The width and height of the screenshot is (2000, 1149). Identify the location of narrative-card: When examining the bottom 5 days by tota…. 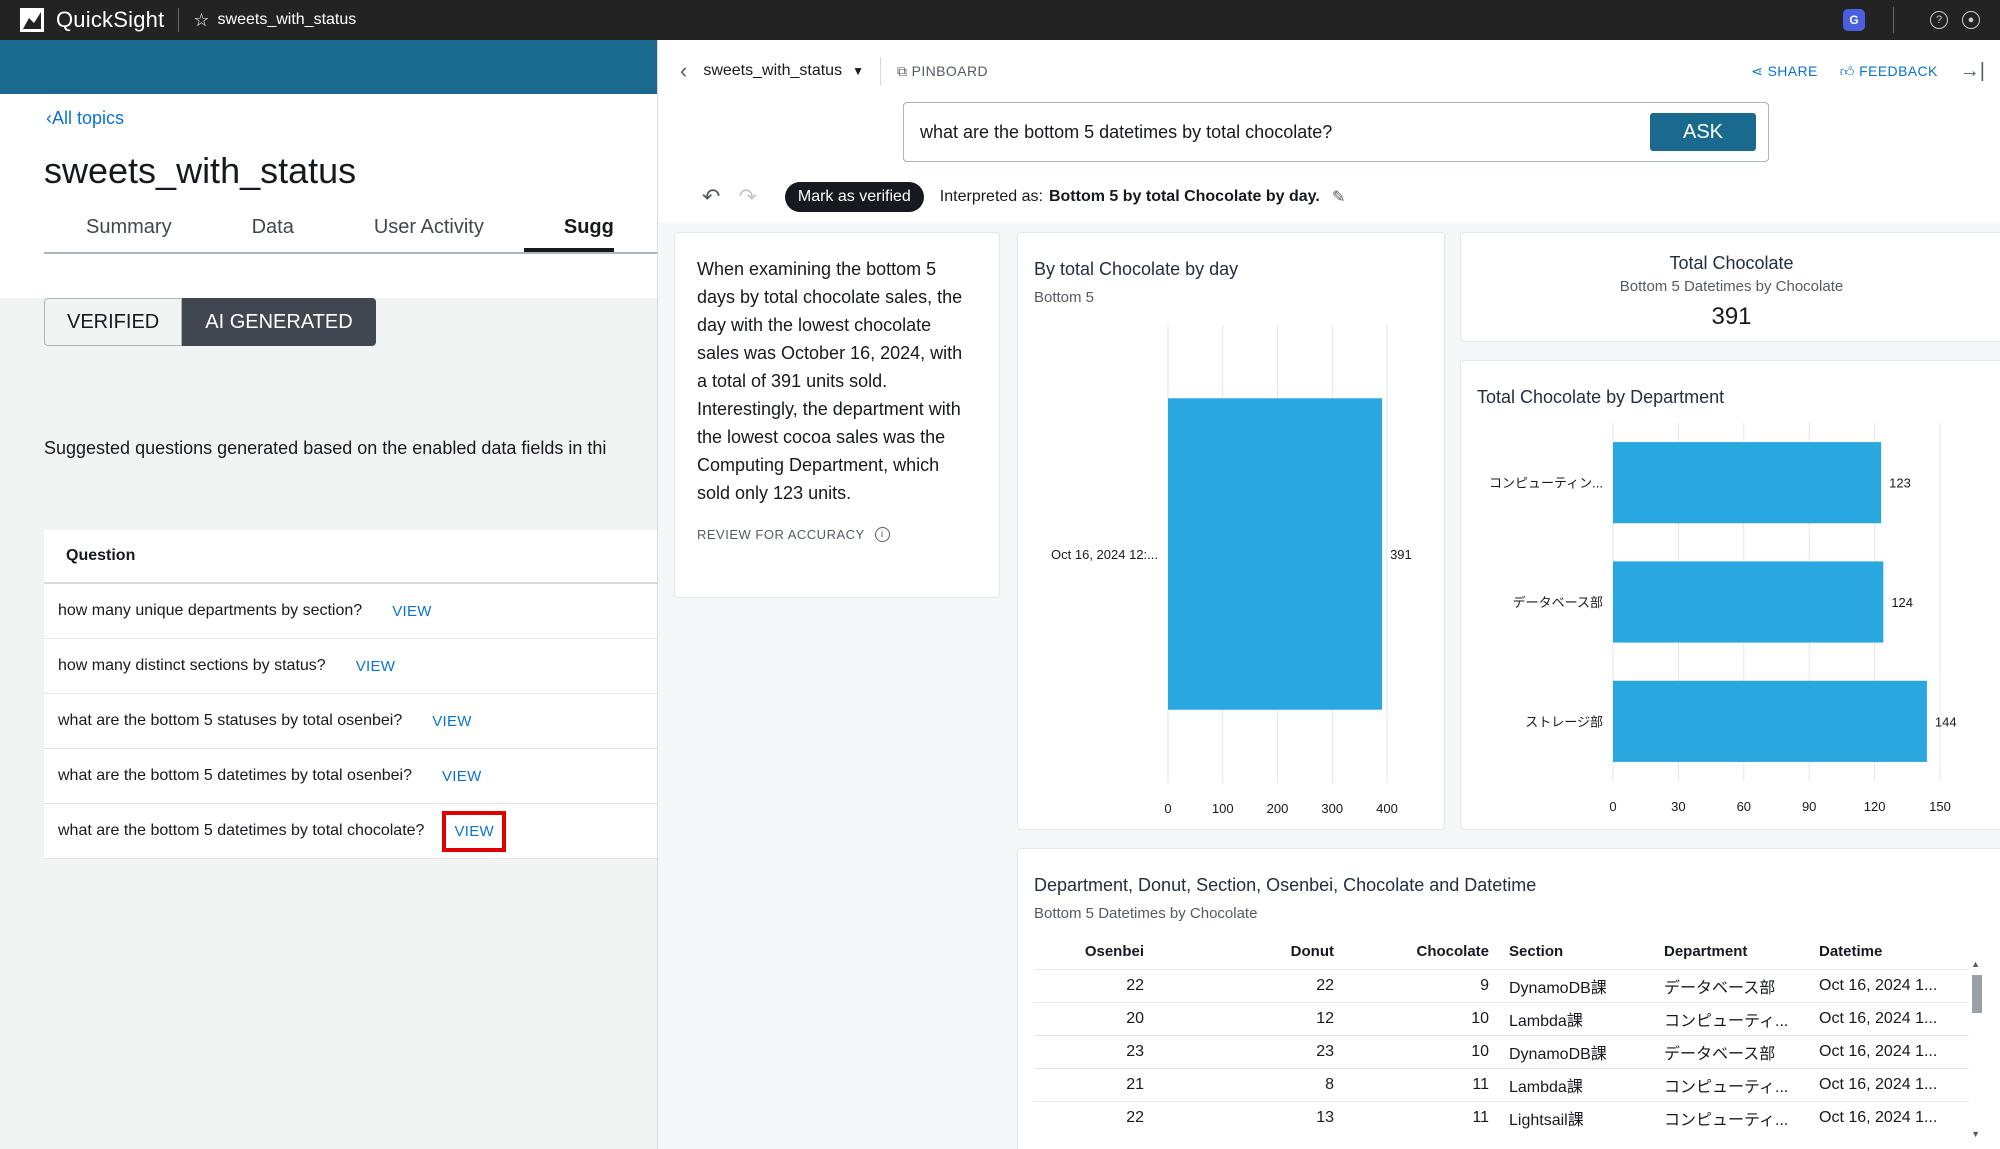
(837, 415).